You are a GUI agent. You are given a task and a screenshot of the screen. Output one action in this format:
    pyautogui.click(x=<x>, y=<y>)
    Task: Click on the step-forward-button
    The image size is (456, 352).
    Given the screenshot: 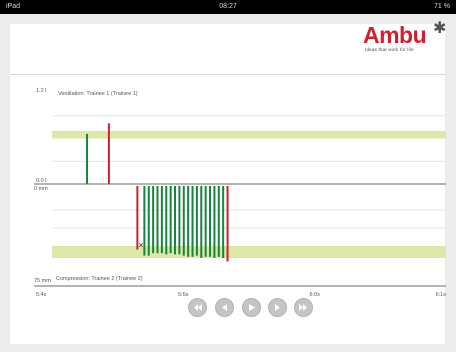 What is the action you would take?
    pyautogui.click(x=277, y=307)
    